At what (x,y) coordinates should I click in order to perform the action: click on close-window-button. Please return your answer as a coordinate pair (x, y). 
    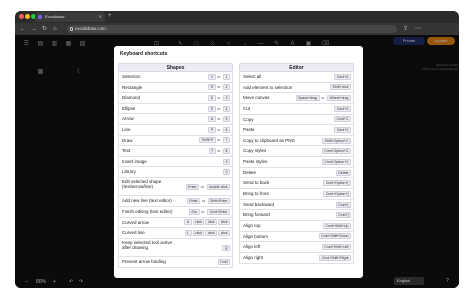
    Looking at the image, I should click on (21, 16).